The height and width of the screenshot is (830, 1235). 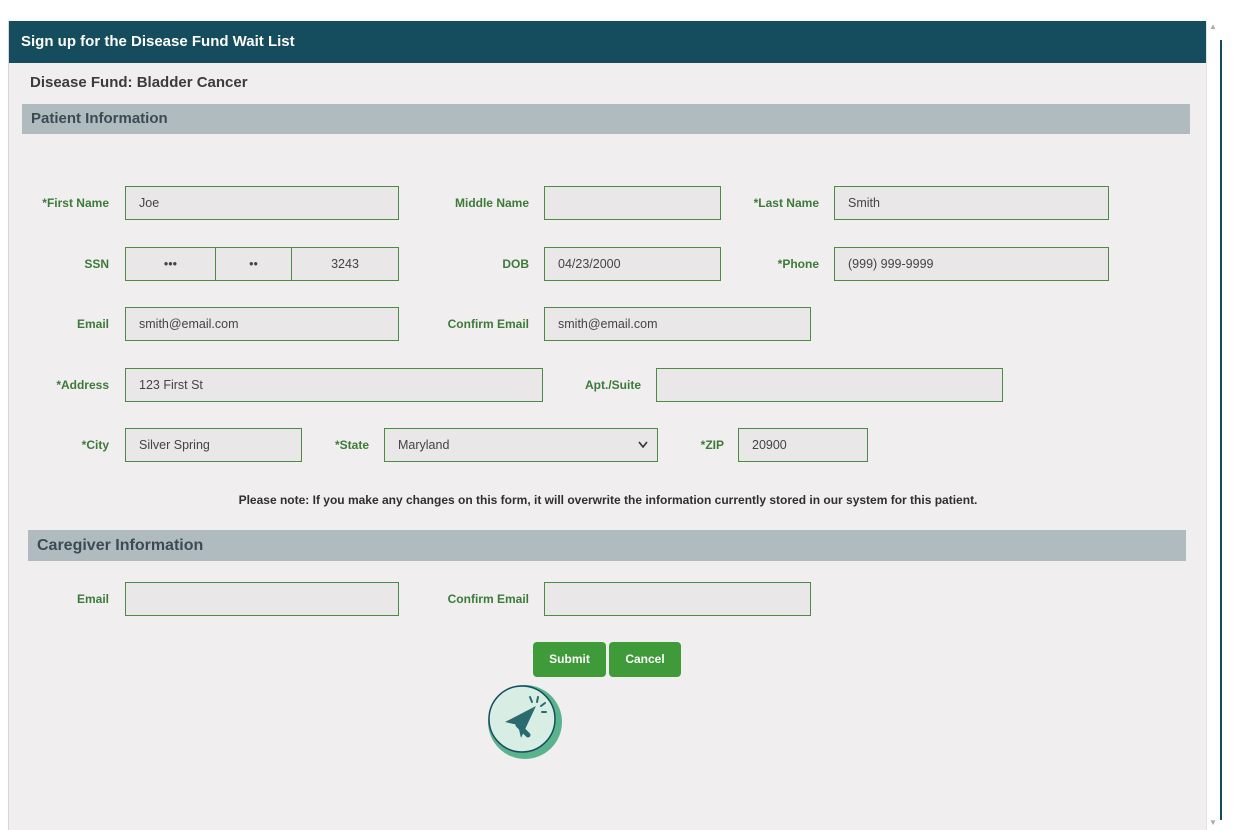 What do you see at coordinates (488, 324) in the screenshot?
I see `confirm-email-label: Confirm Email` at bounding box center [488, 324].